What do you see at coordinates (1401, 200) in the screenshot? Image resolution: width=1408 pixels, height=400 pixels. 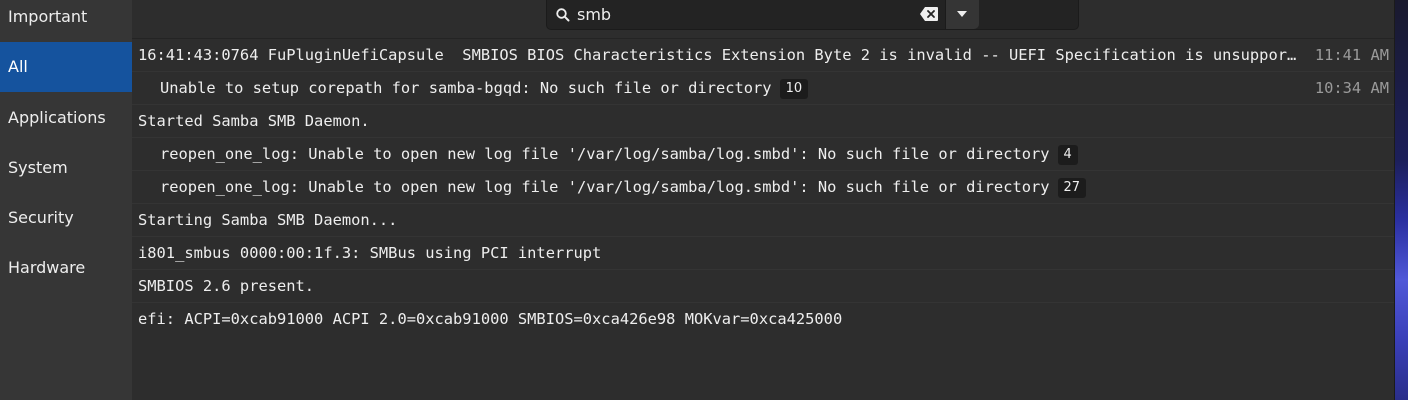 I see `desktop-background` at bounding box center [1401, 200].